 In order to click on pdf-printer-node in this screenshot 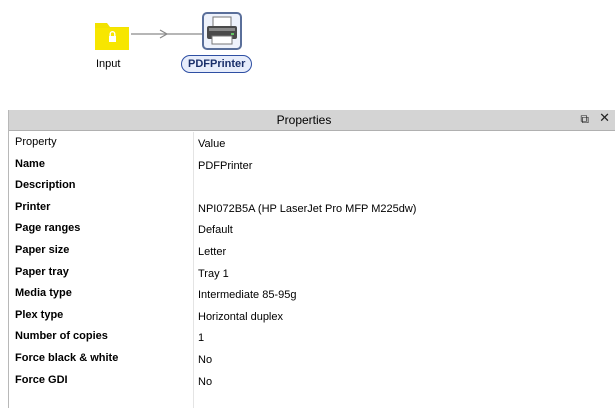, I will do `click(222, 31)`.